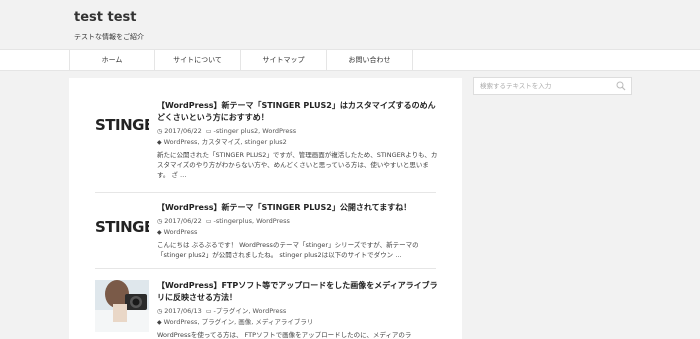 Image resolution: width=700 pixels, height=339 pixels. I want to click on post-tags: WordPress, so click(181, 232).